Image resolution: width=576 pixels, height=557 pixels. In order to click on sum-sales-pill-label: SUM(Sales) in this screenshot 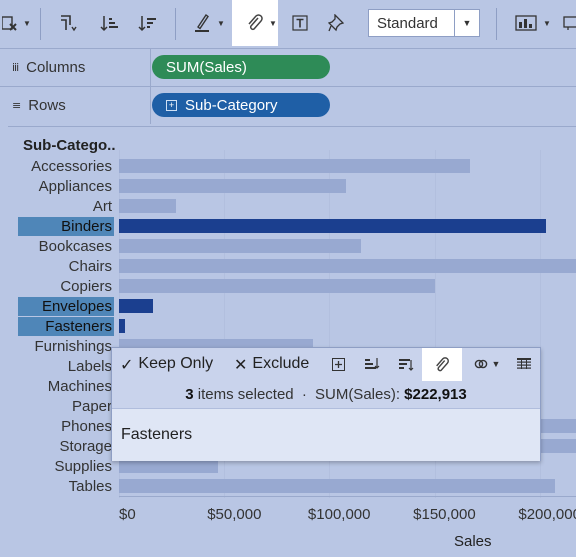, I will do `click(206, 67)`.